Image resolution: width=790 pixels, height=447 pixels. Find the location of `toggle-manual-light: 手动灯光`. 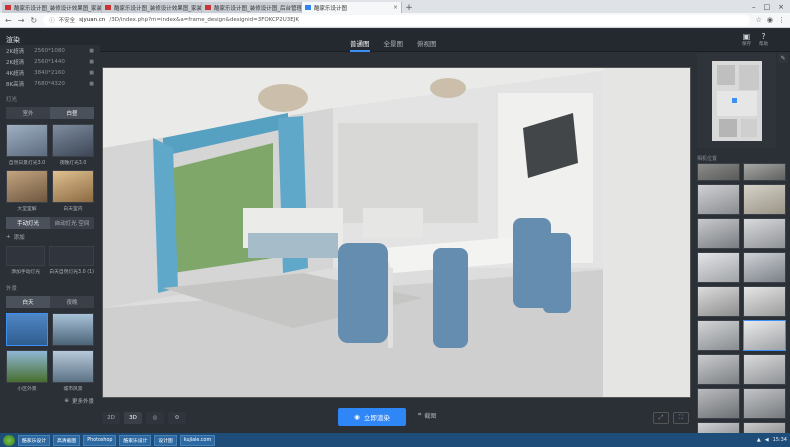

toggle-manual-light: 手动灯光 is located at coordinates (28, 223).